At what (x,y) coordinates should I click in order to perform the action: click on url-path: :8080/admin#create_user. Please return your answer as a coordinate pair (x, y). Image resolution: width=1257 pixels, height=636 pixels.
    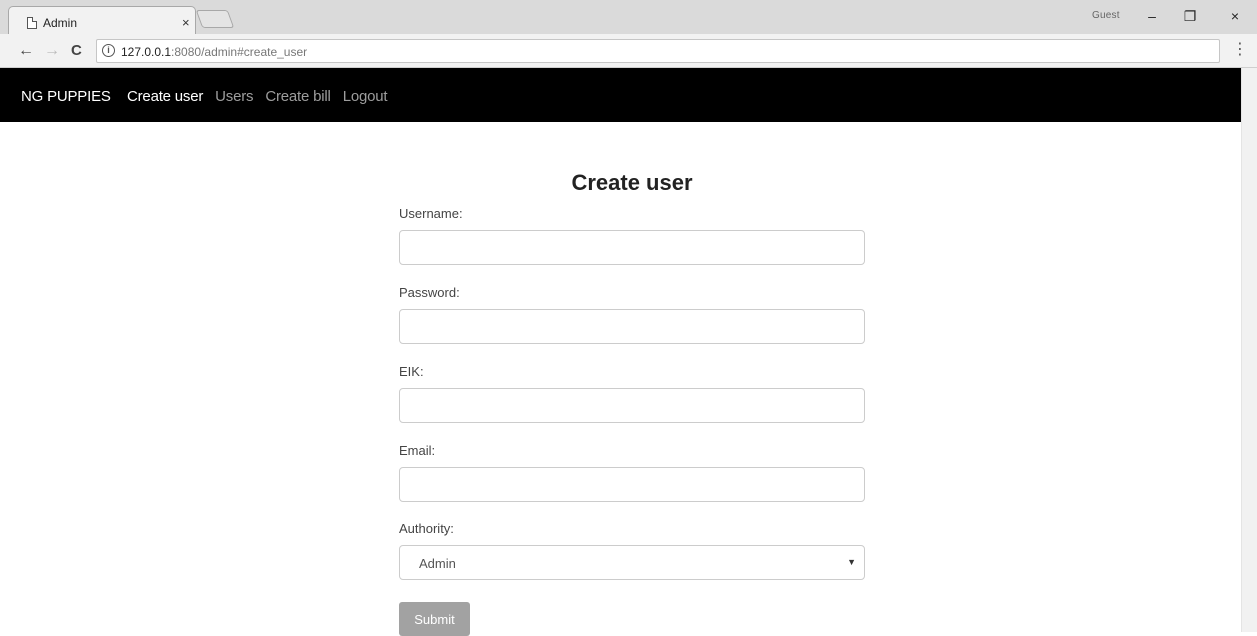
    Looking at the image, I should click on (239, 52).